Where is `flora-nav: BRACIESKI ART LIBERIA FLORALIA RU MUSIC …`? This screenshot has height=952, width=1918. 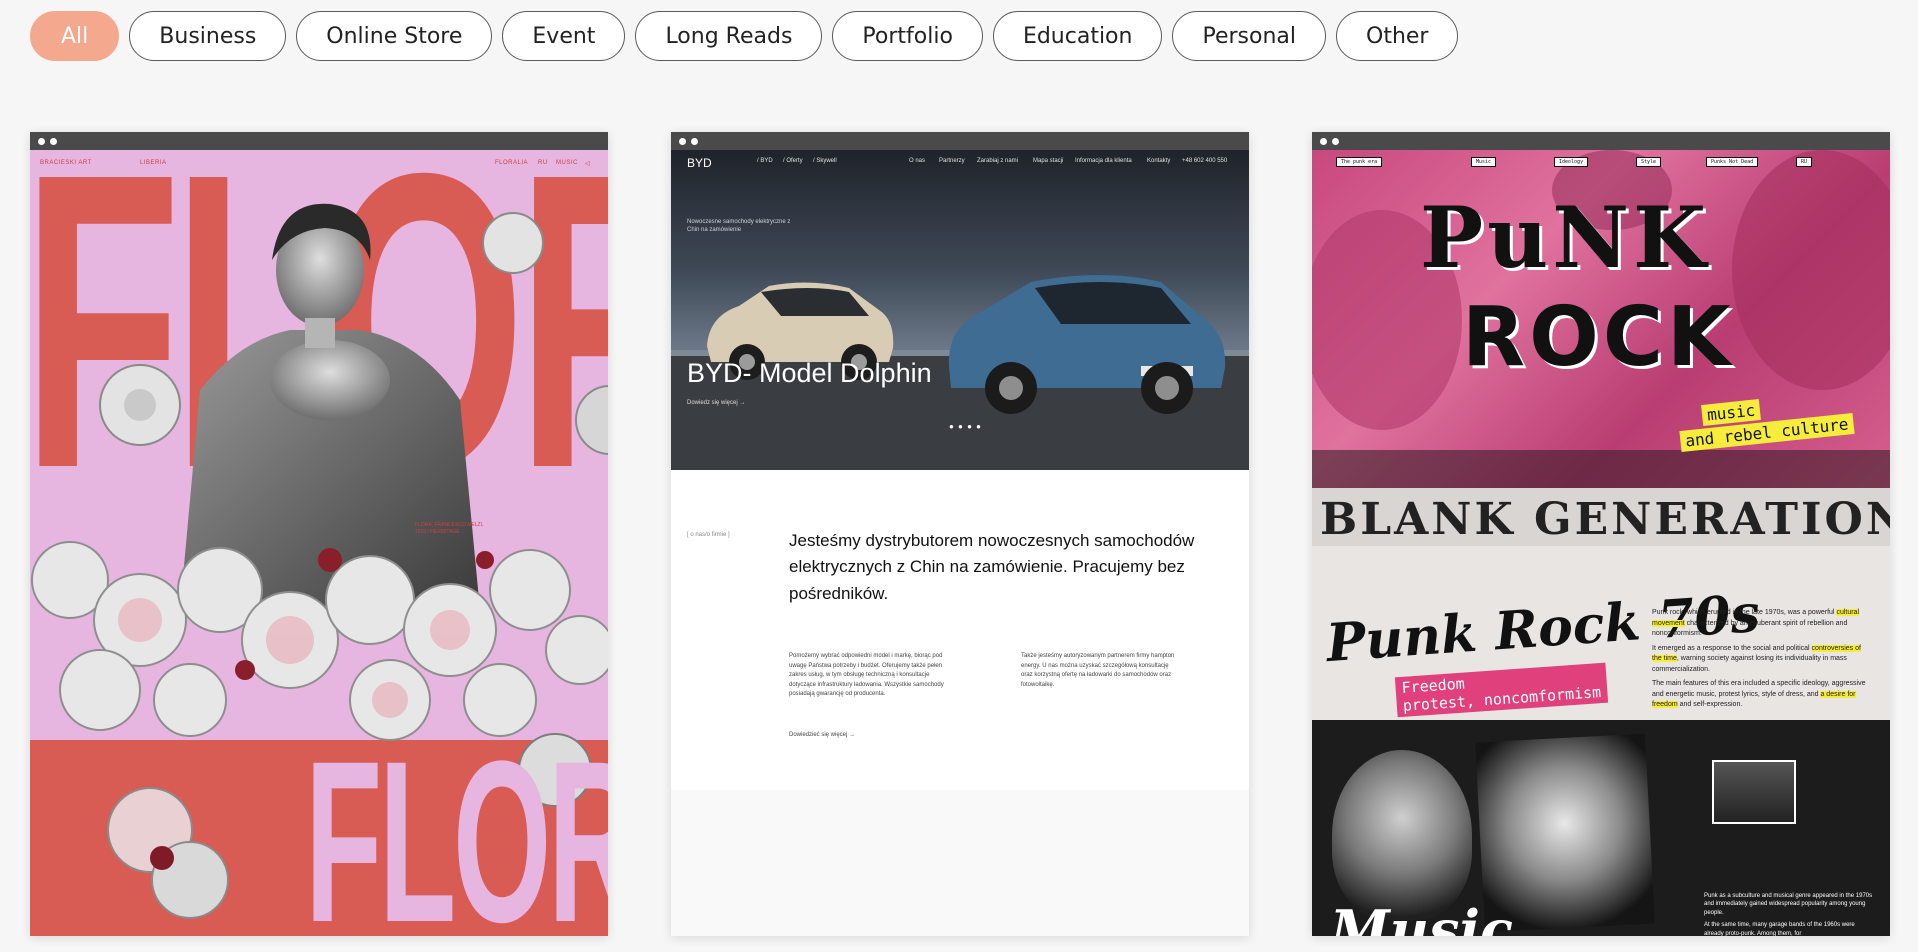
flora-nav: BRACIESKI ART LIBERIA FLORALIA RU MUSIC … is located at coordinates (318, 164).